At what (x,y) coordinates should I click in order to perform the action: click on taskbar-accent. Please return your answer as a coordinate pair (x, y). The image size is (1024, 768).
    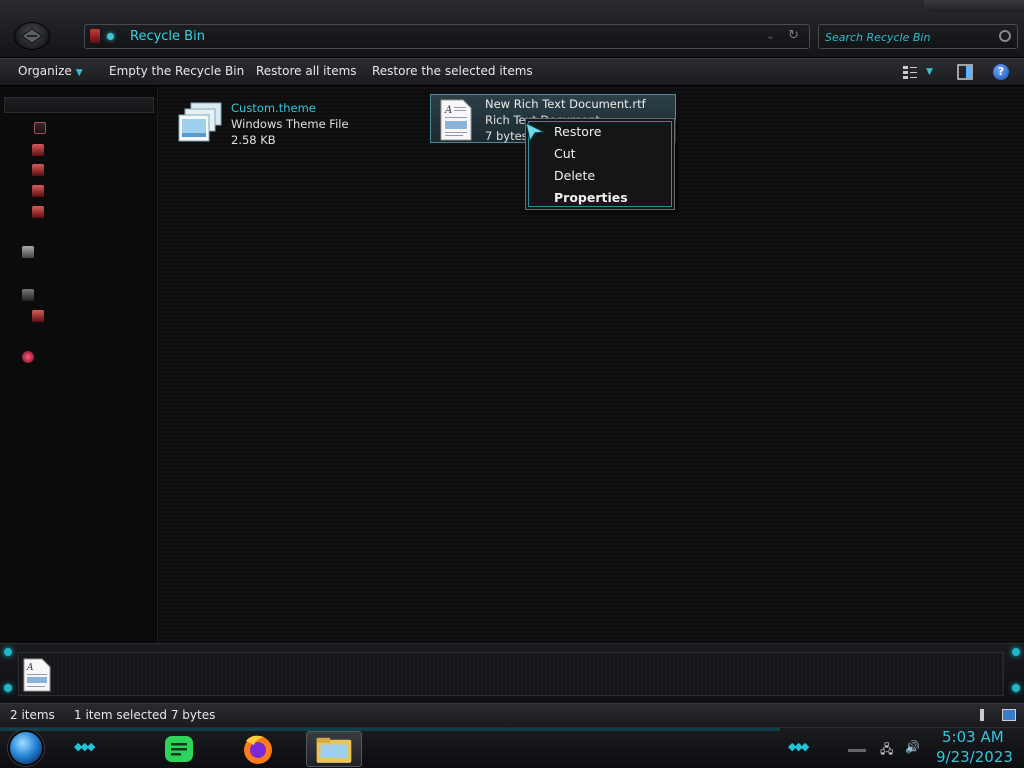
    Looking at the image, I should click on (390, 729).